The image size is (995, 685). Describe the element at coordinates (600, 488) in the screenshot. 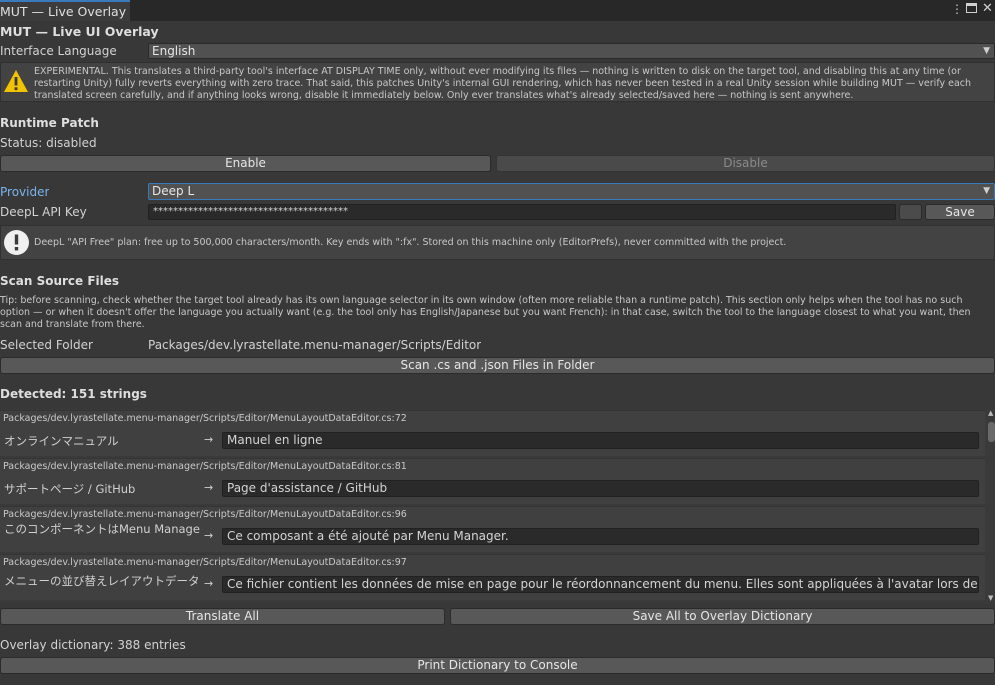

I see `entry-translation-field: Page d'assistance / GitHub` at that location.